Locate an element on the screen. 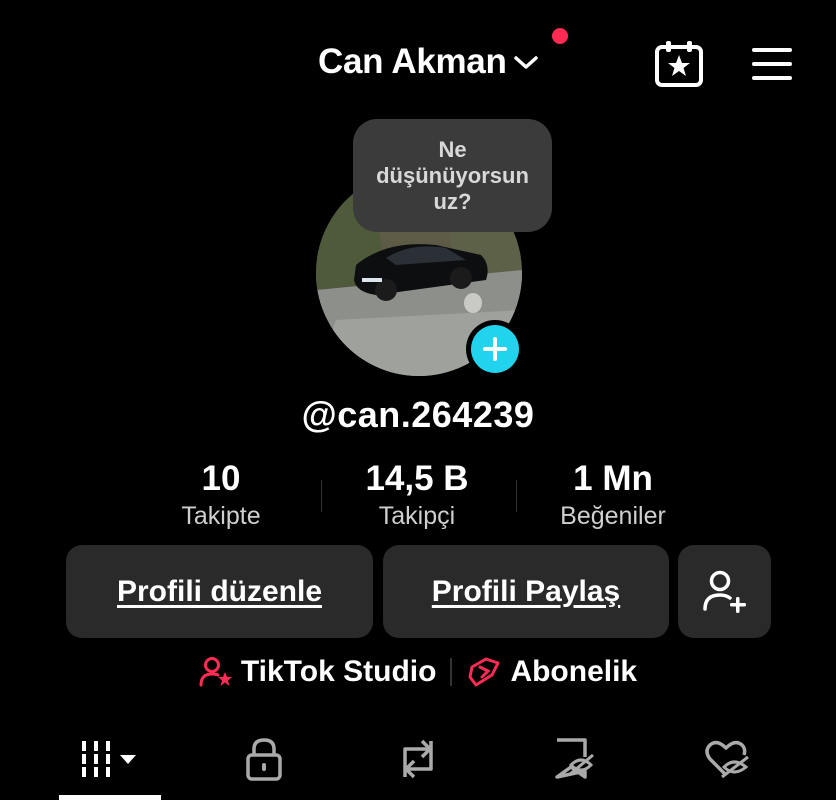 This screenshot has width=836, height=800. creator-links: TikTok Studio Abonelik is located at coordinates (418, 672).